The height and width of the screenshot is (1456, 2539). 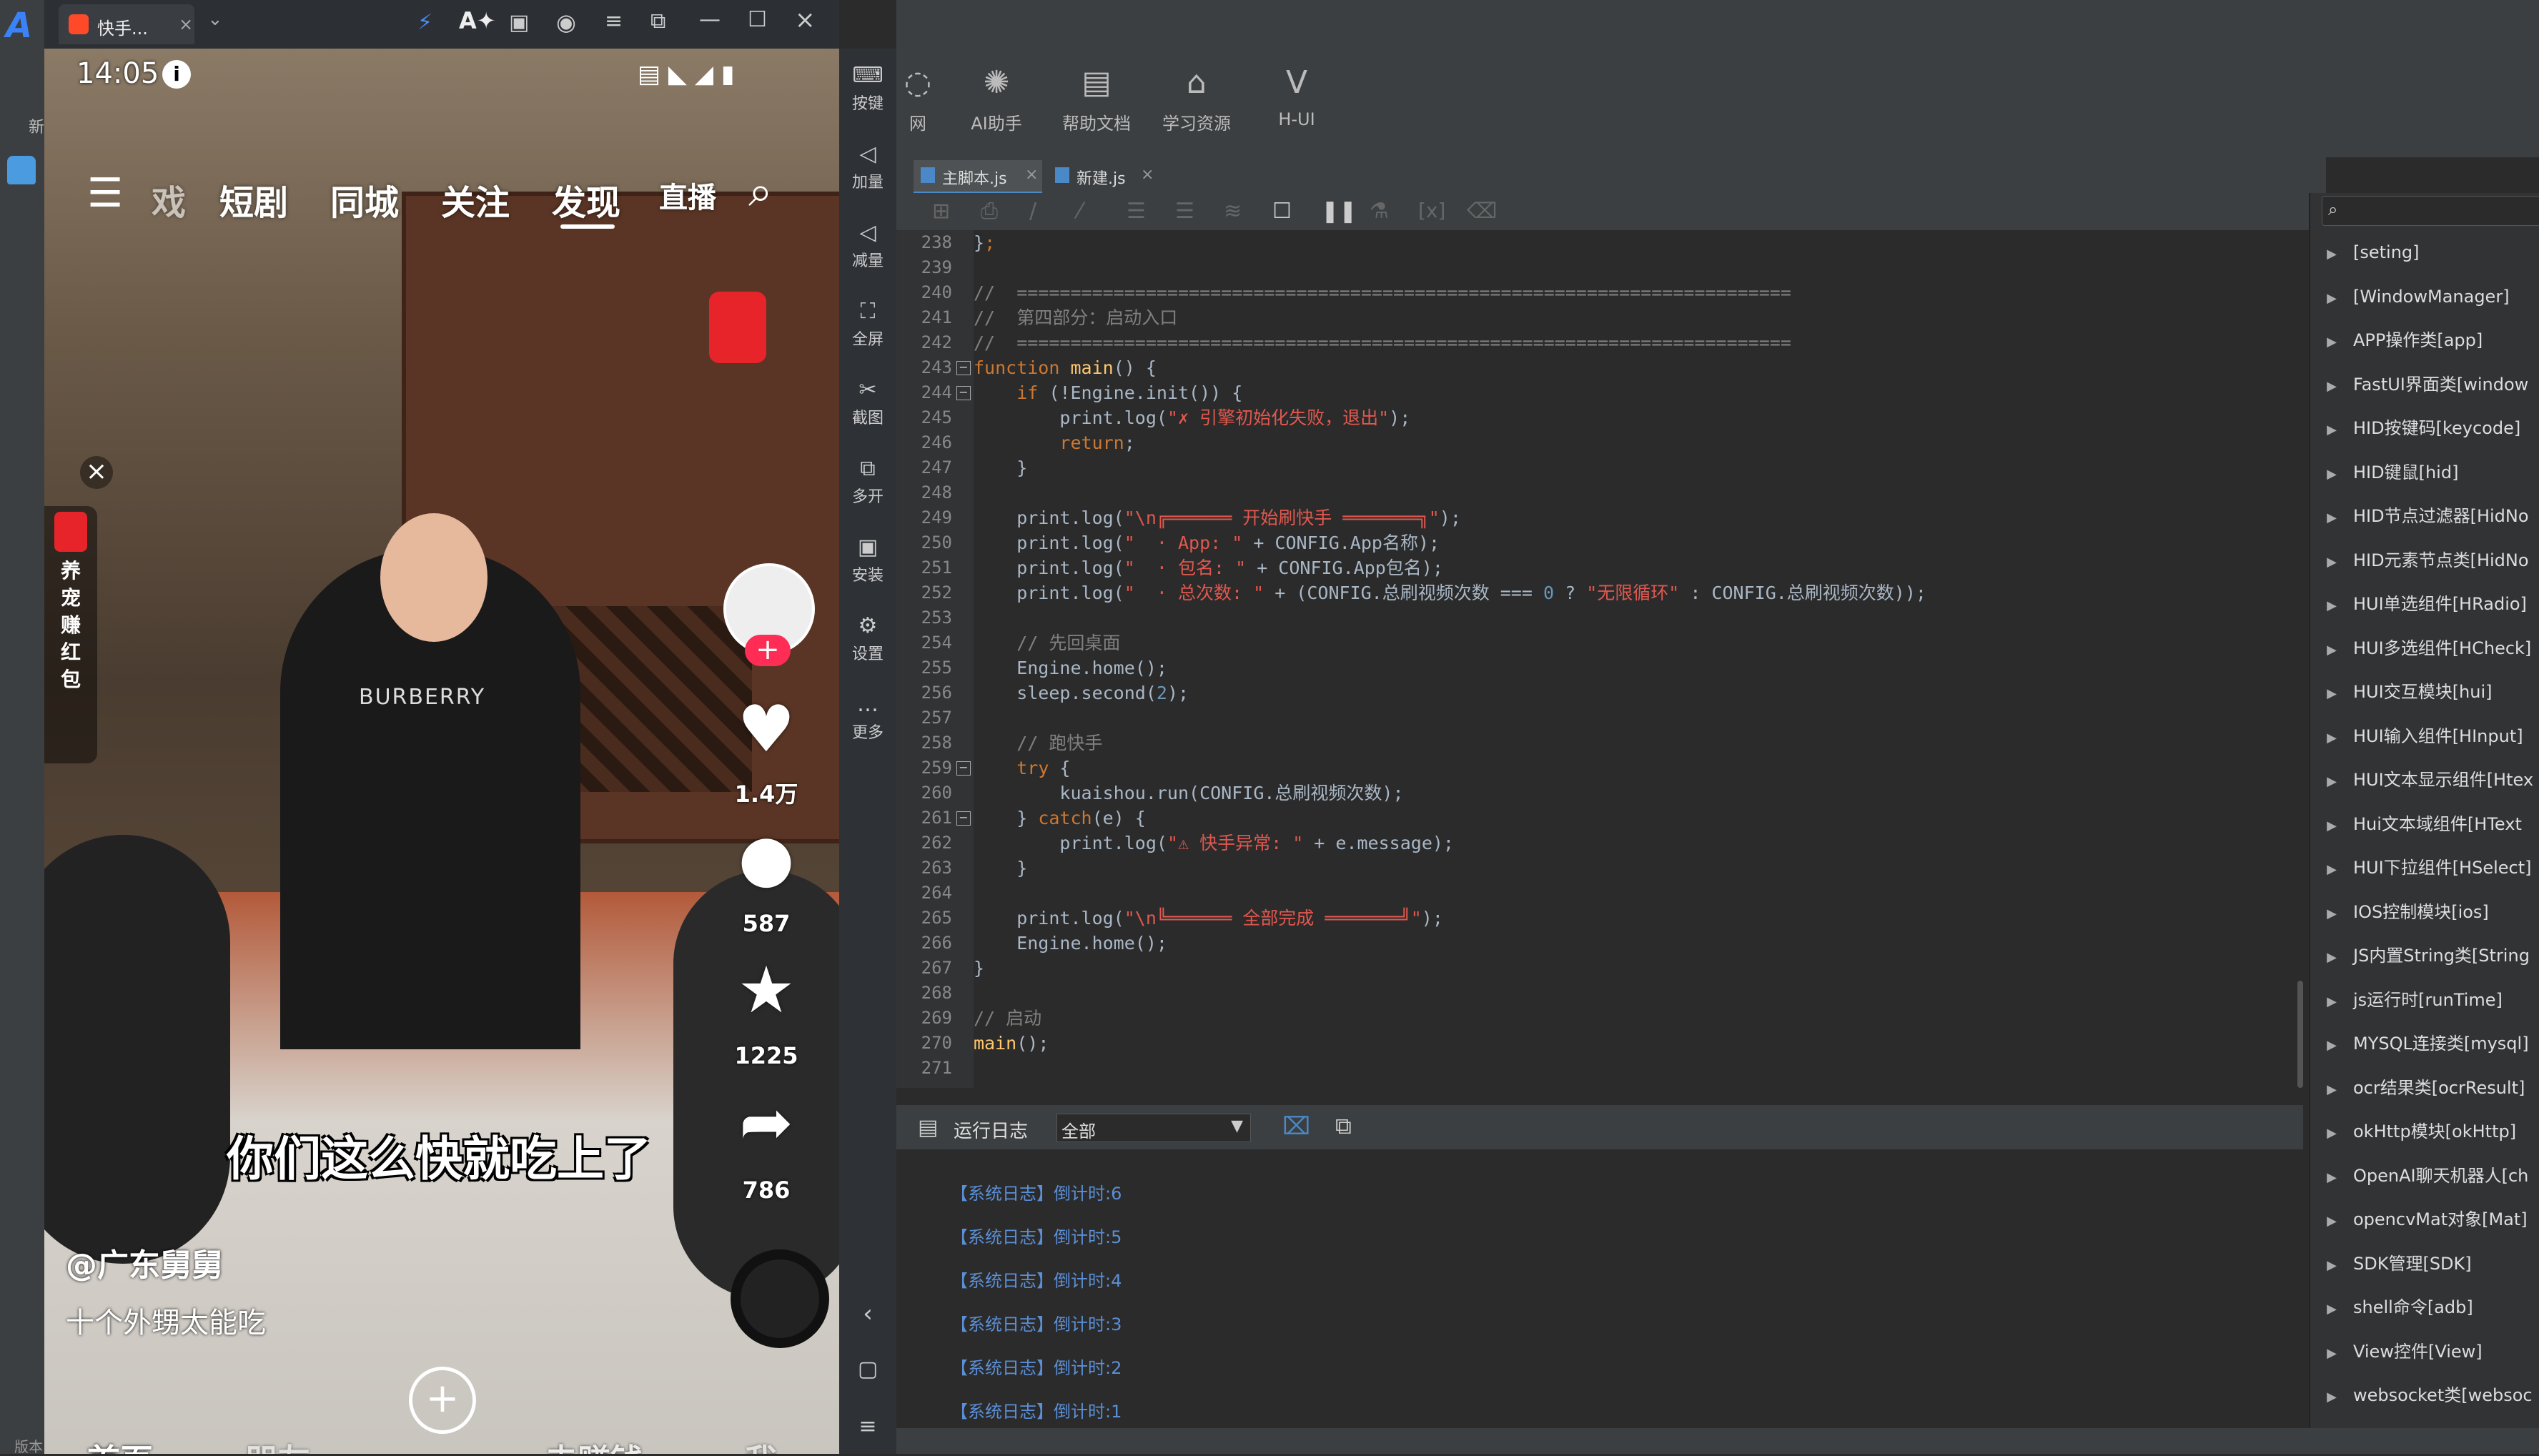 What do you see at coordinates (761, 192) in the screenshot?
I see `search-icon: ⌕` at bounding box center [761, 192].